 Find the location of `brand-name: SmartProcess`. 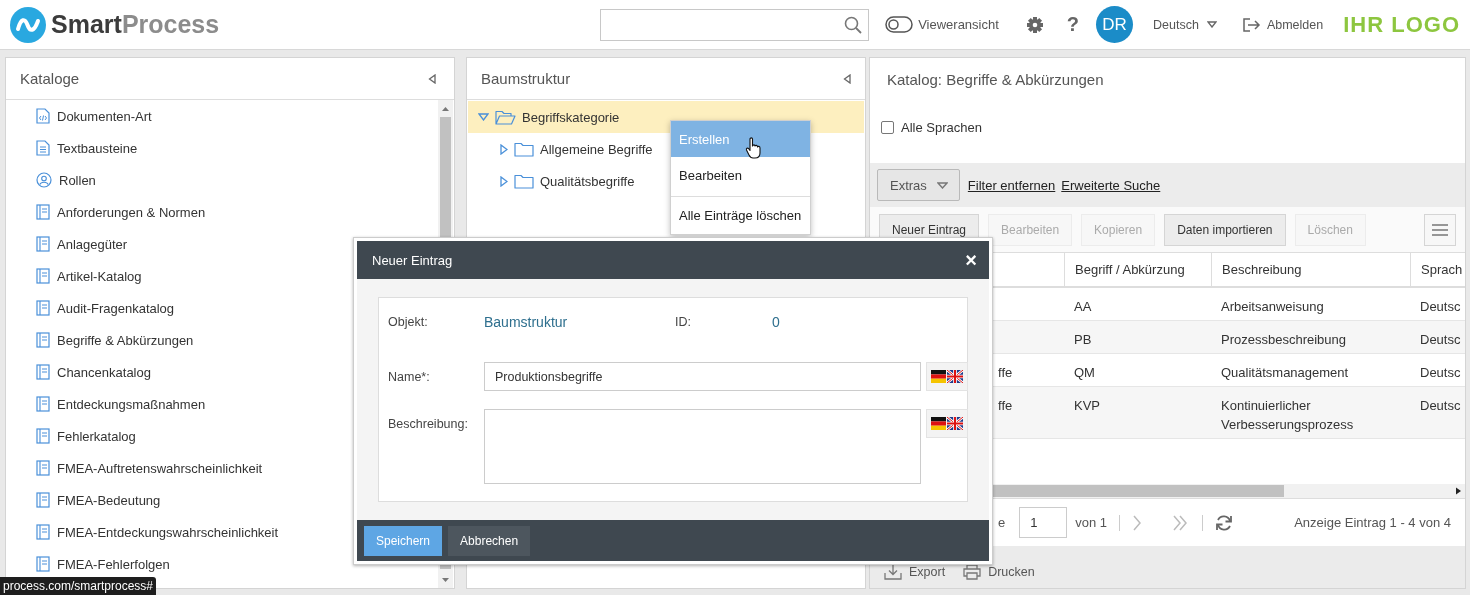

brand-name: SmartProcess is located at coordinates (135, 24).